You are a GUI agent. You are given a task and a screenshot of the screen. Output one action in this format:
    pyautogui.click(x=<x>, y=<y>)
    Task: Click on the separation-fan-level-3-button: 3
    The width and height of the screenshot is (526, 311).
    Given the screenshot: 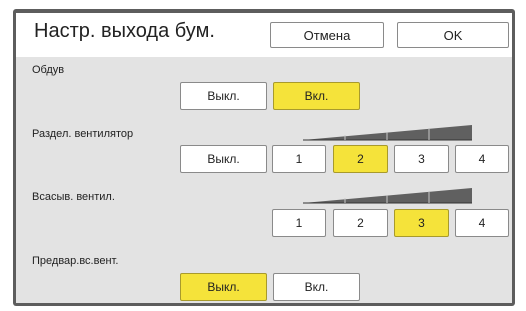 What is the action you would take?
    pyautogui.click(x=421, y=159)
    